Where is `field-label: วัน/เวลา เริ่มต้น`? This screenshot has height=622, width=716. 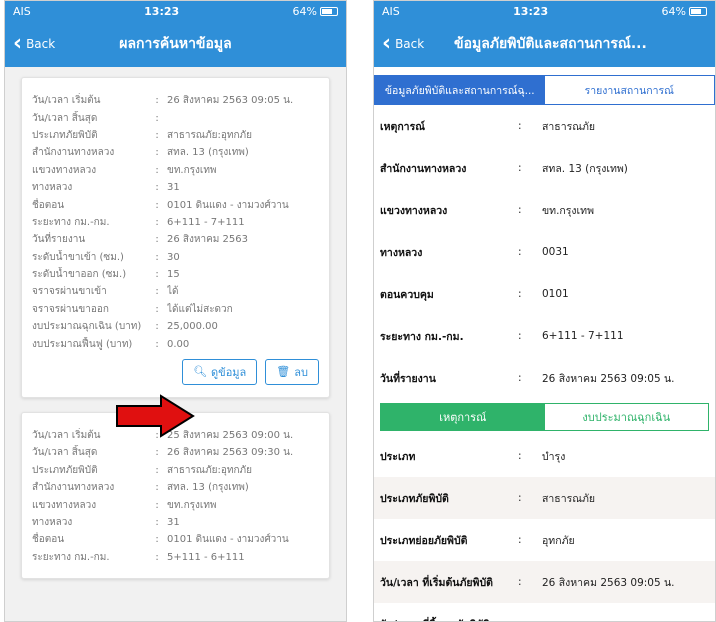
field-label: วัน/เวลา เริ่มต้น is located at coordinates (66, 101).